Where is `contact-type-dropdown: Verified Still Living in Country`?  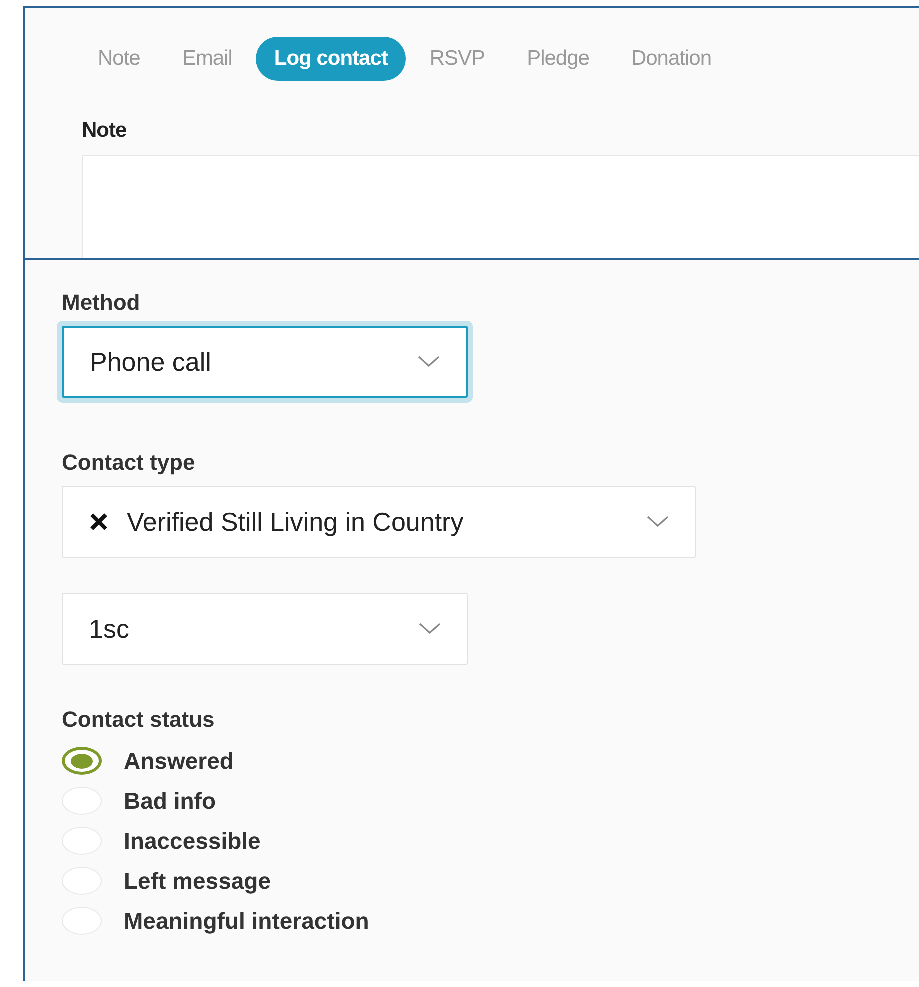 contact-type-dropdown: Verified Still Living in Country is located at coordinates (379, 522).